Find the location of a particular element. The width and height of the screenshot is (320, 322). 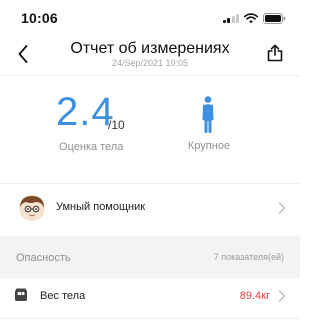

body-type-label: Крупное is located at coordinates (209, 146).